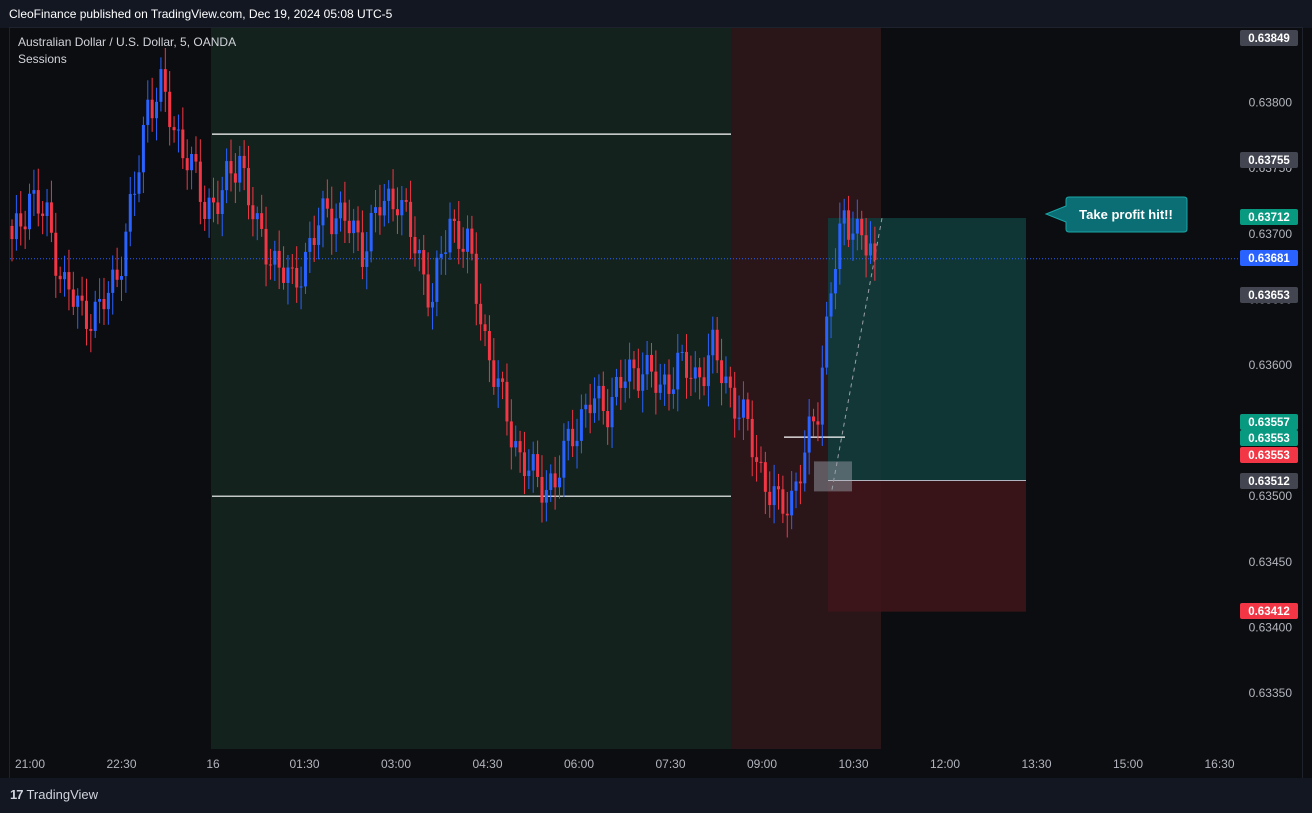  What do you see at coordinates (396, 764) in the screenshot?
I see `x-tick-label: 03:00` at bounding box center [396, 764].